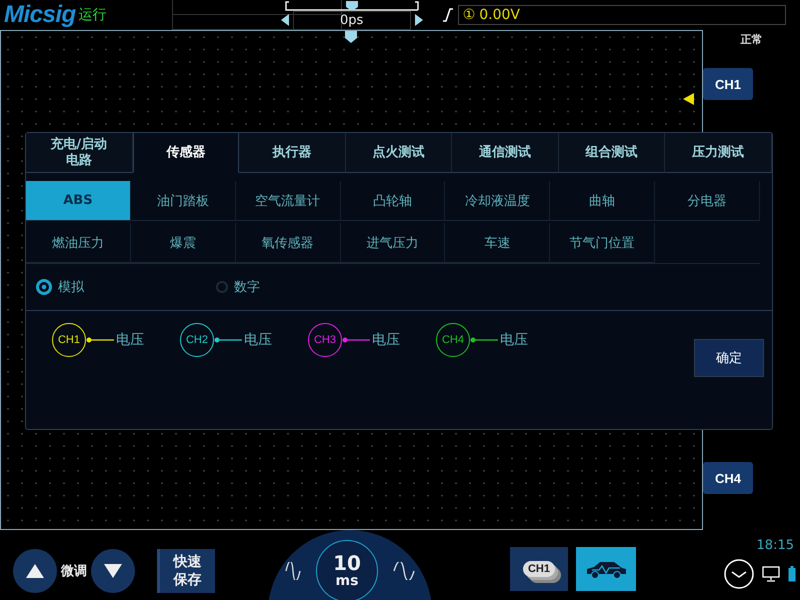  Describe the element at coordinates (186, 153) in the screenshot. I see `category-tab: 传感器` at that location.